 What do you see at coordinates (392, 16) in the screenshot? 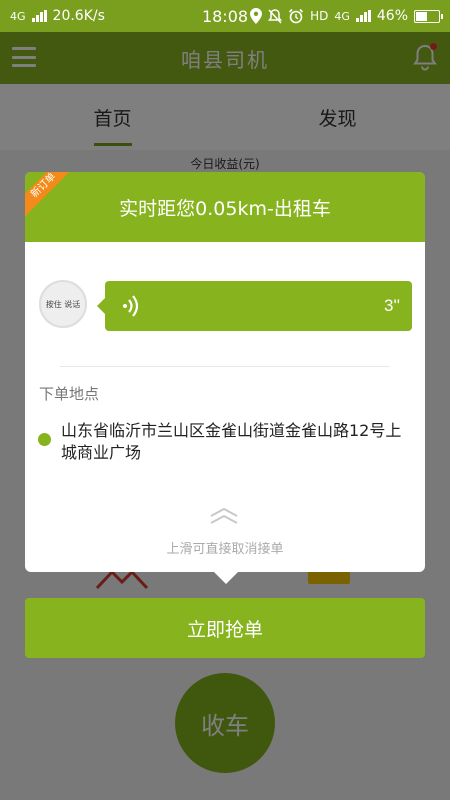
I see `battery-percent: 46%` at bounding box center [392, 16].